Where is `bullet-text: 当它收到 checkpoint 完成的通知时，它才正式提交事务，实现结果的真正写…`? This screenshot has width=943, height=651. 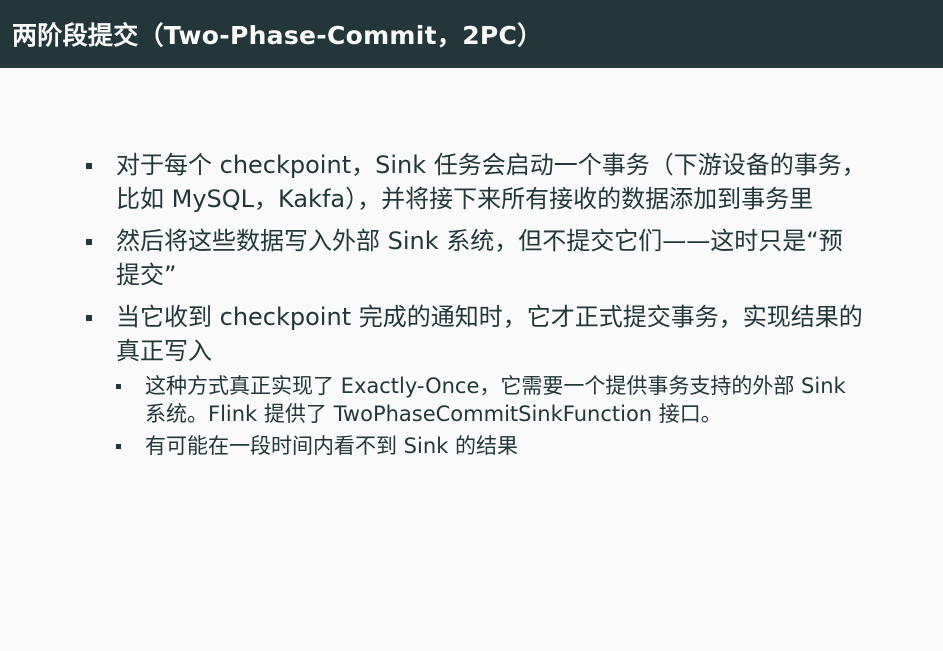 bullet-text: 当它收到 checkpoint 完成的通知时，它才正式提交事务，实现结果的真正写… is located at coordinates (489, 334).